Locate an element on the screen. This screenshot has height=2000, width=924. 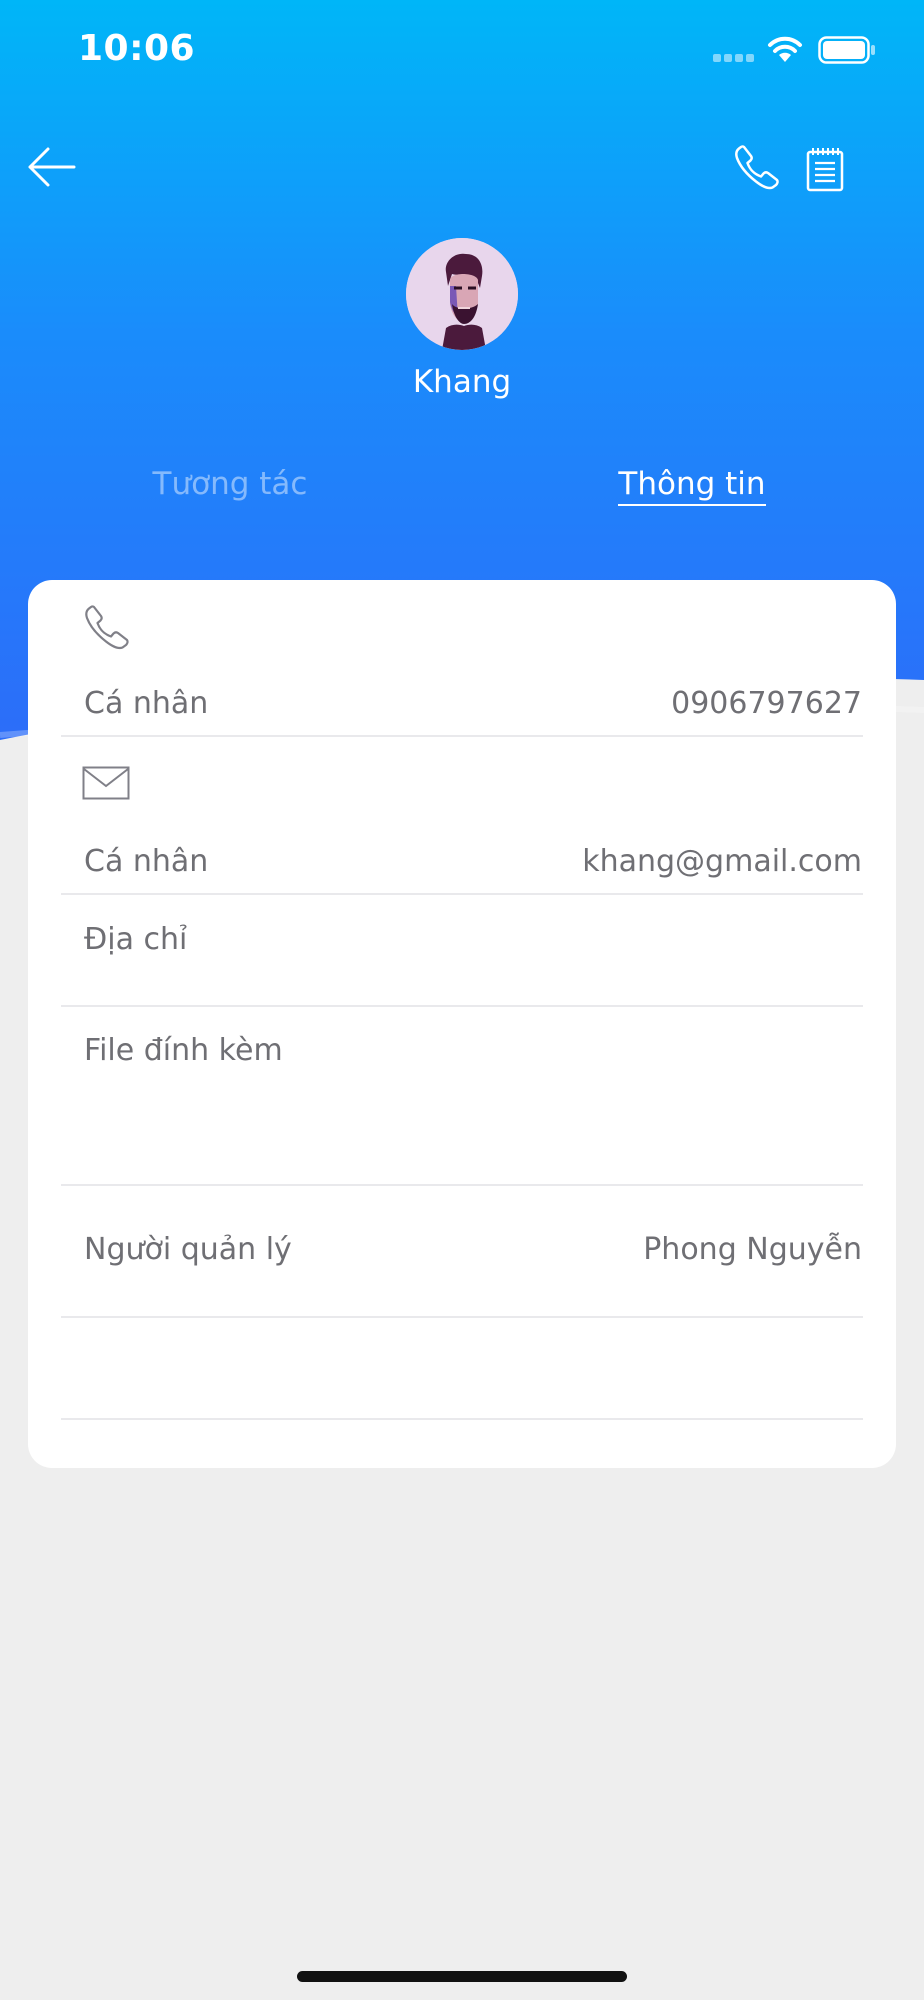
status-time: 10:06 is located at coordinates (137, 48).